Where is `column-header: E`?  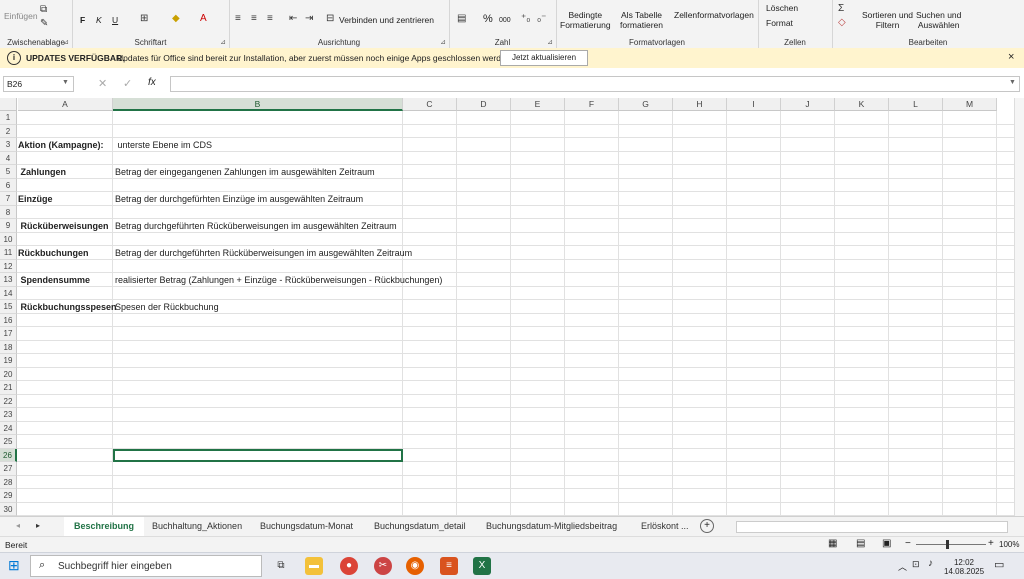
column-header: E is located at coordinates (538, 104).